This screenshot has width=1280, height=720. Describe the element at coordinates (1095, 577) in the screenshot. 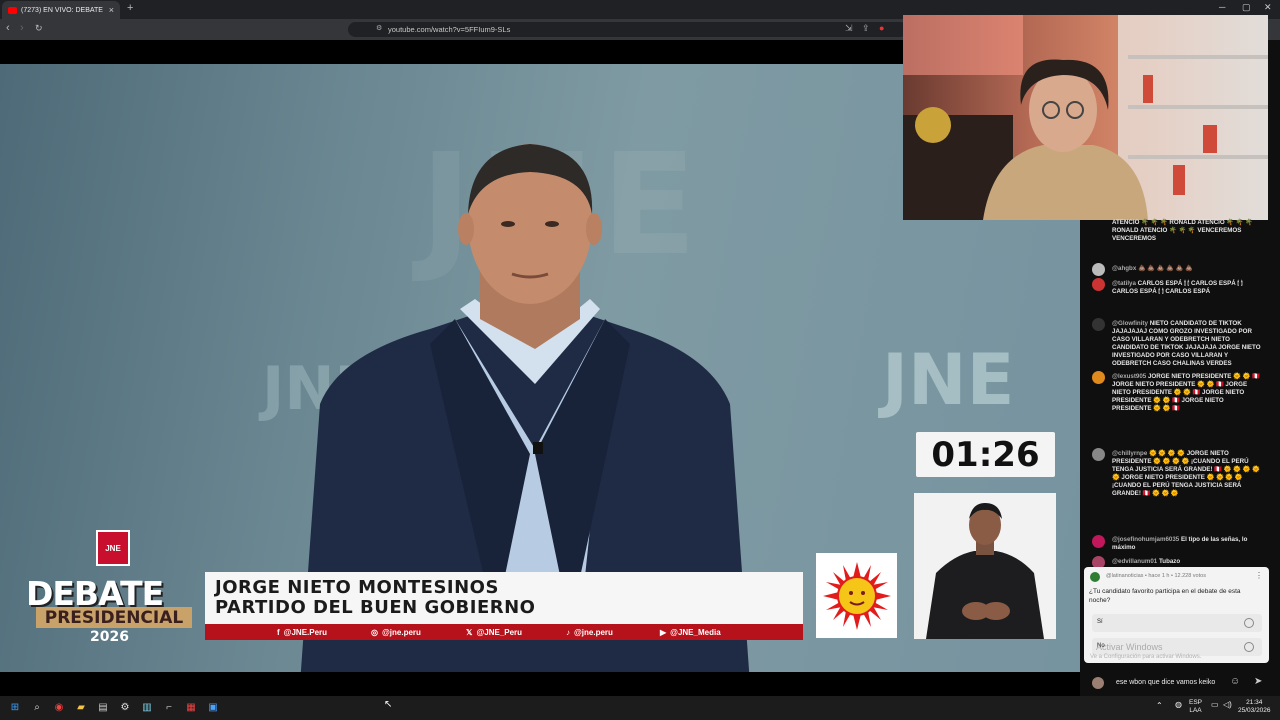

I see `poll-channel-avatar` at that location.